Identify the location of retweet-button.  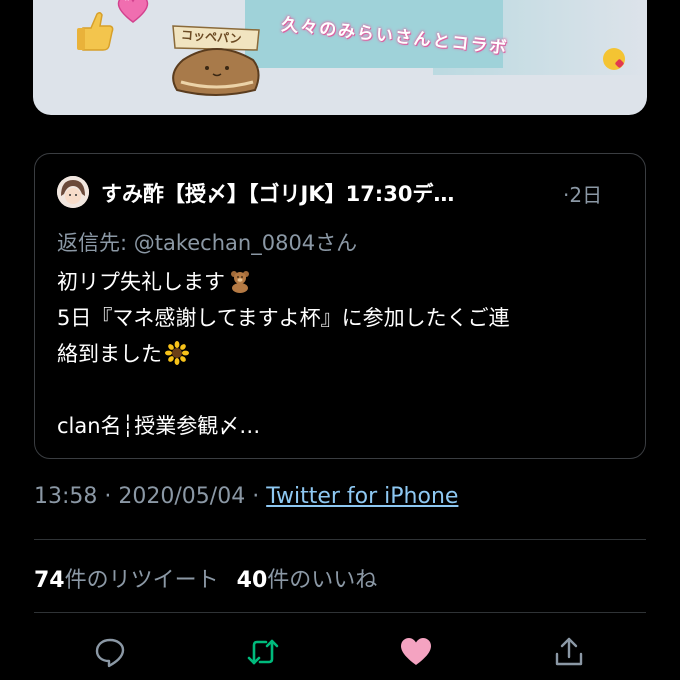
(263, 652).